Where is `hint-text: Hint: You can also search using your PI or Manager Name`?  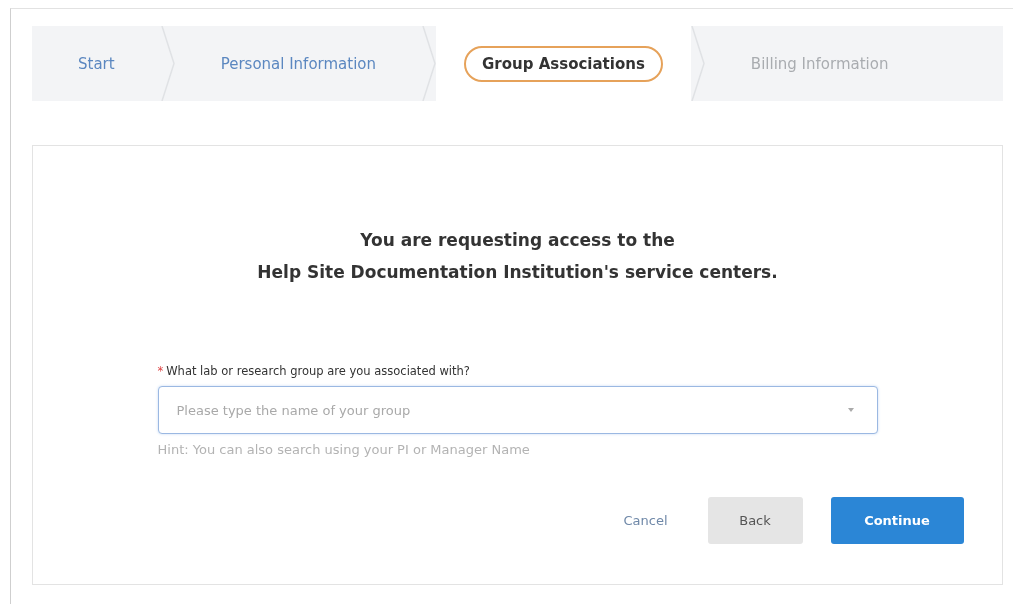 hint-text: Hint: You can also search using your PI or Manager Name is located at coordinates (344, 449).